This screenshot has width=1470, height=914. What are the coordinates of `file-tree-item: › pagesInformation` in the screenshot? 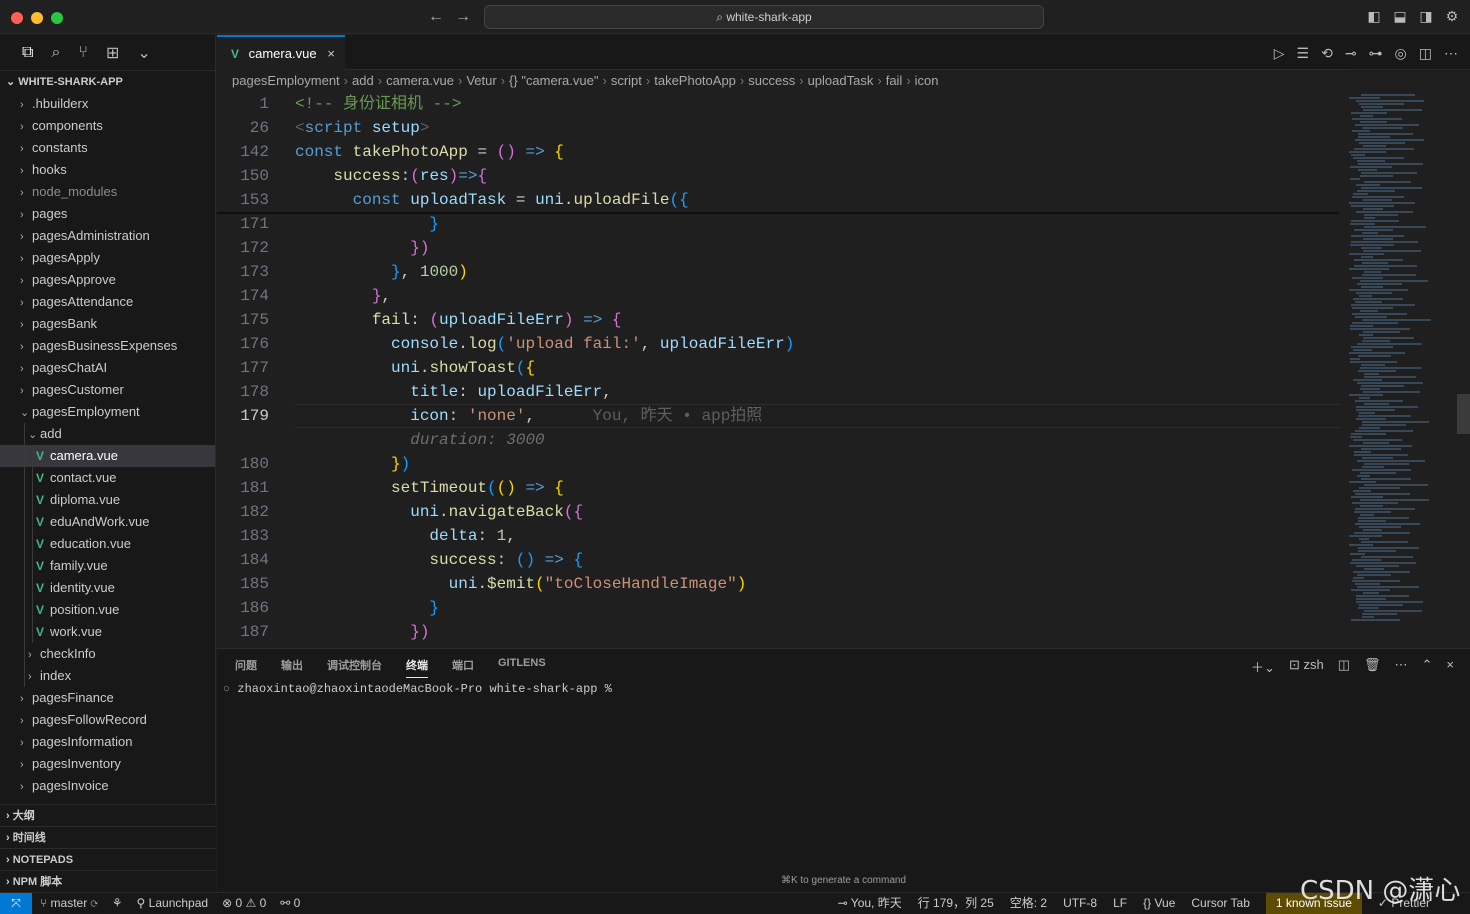 It's located at (107, 742).